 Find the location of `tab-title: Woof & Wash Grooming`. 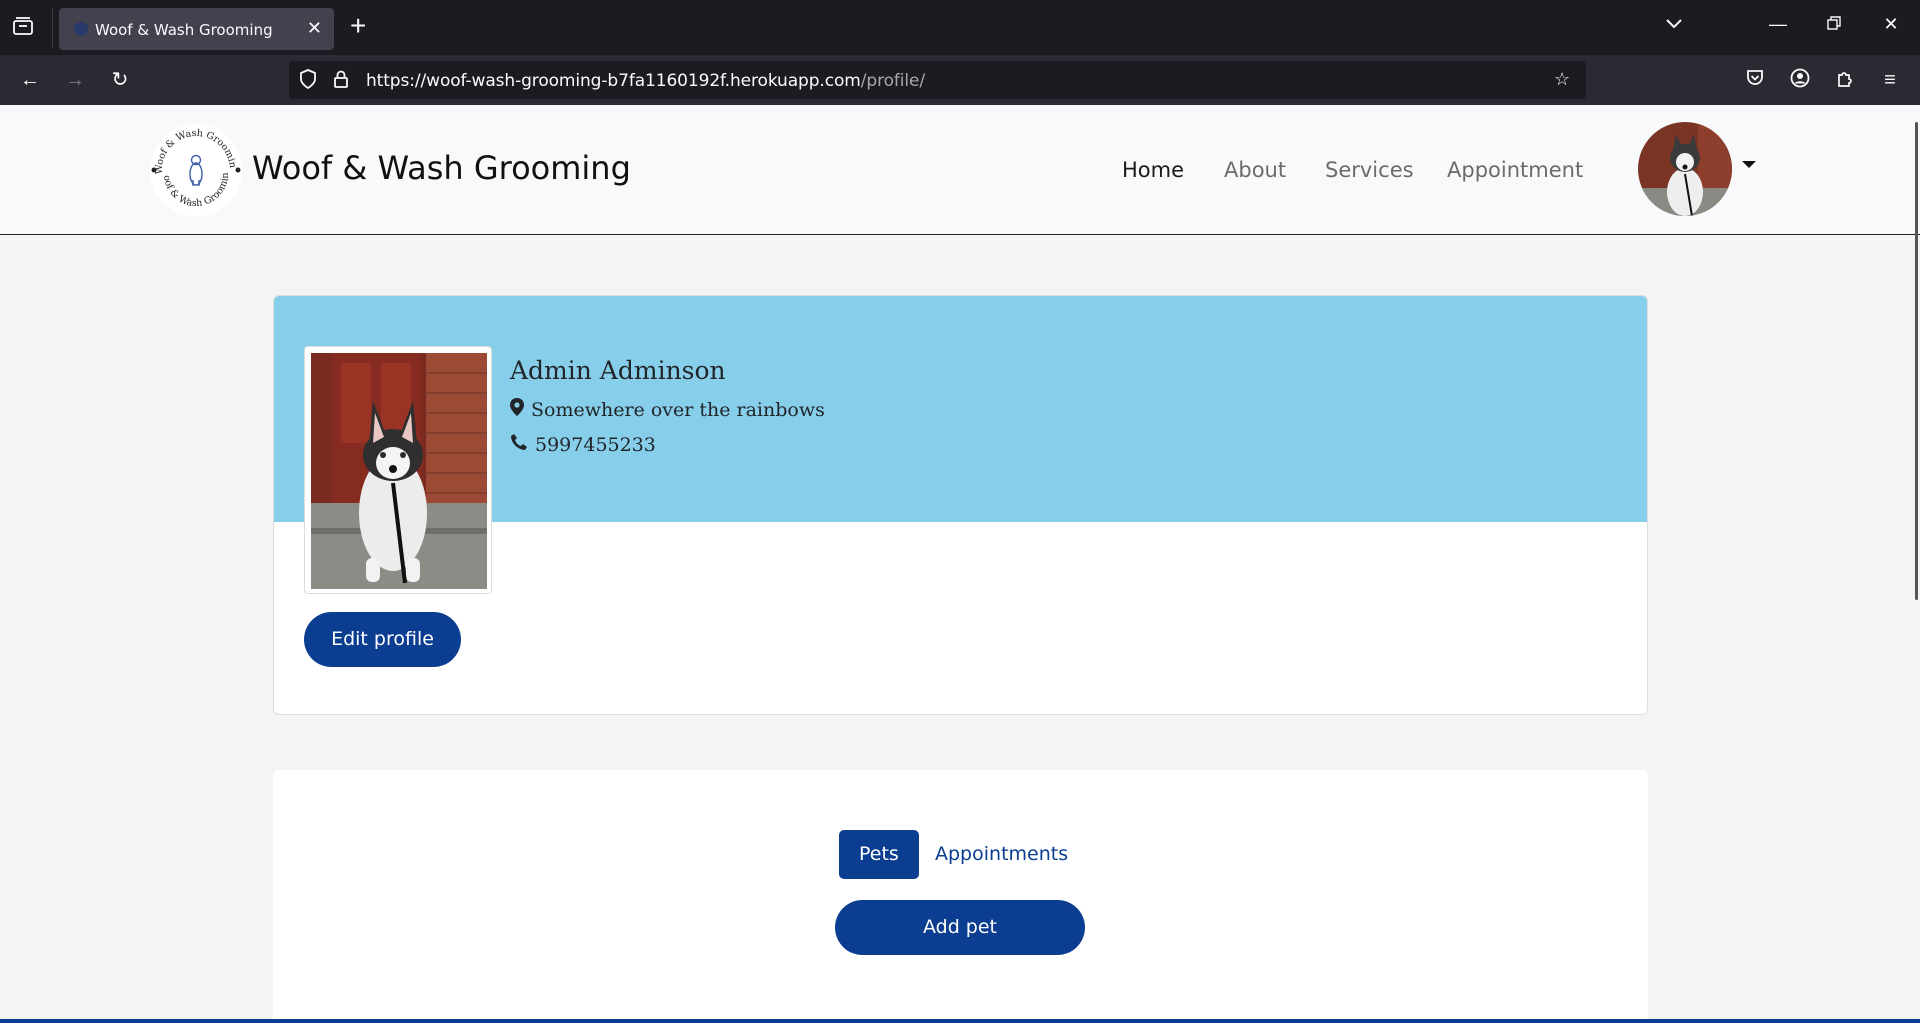

tab-title: Woof & Wash Grooming is located at coordinates (184, 30).